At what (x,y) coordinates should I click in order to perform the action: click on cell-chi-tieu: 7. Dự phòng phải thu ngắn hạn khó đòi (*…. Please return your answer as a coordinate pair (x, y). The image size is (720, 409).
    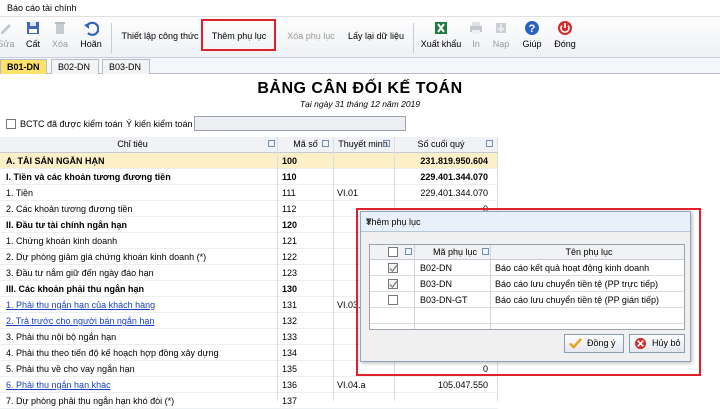
    Looking at the image, I should click on (90, 401).